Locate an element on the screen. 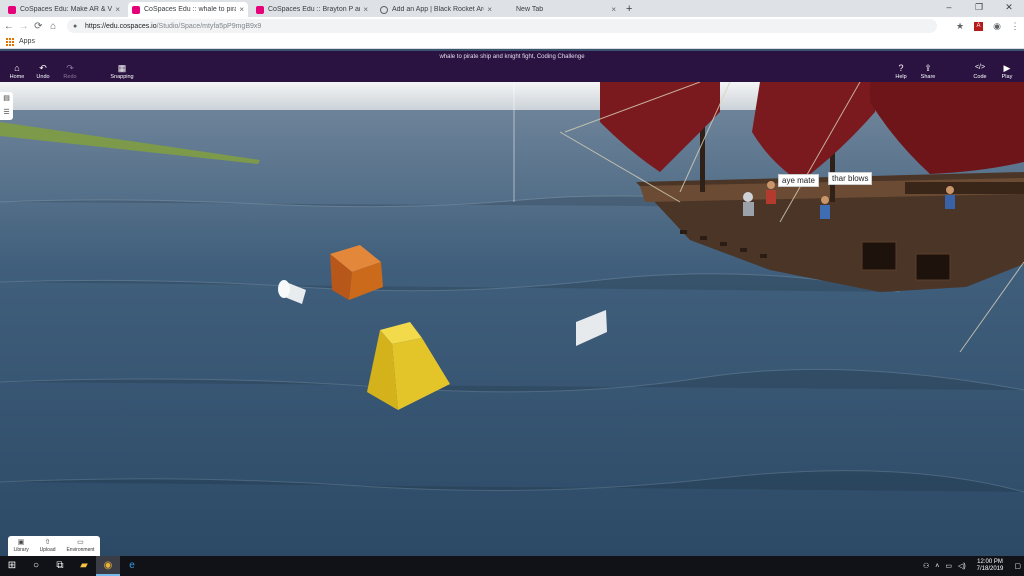  share-label: Share is located at coordinates (928, 77).